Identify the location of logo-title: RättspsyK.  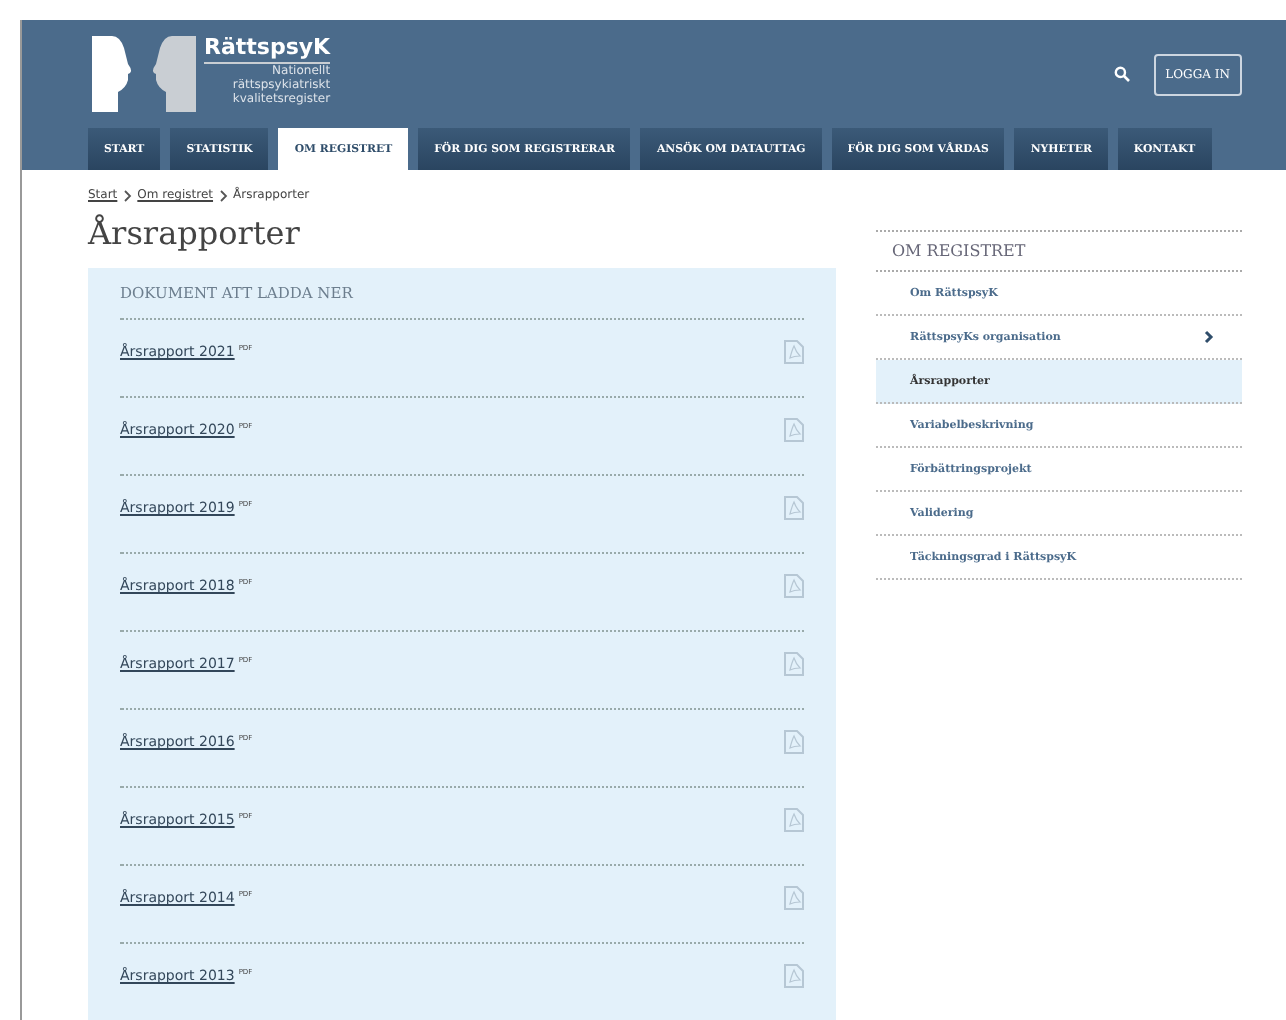
(267, 50).